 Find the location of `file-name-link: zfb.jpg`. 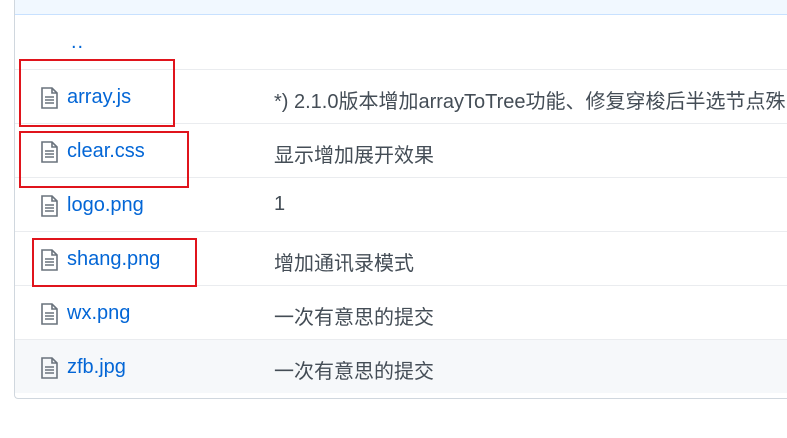

file-name-link: zfb.jpg is located at coordinates (96, 367).